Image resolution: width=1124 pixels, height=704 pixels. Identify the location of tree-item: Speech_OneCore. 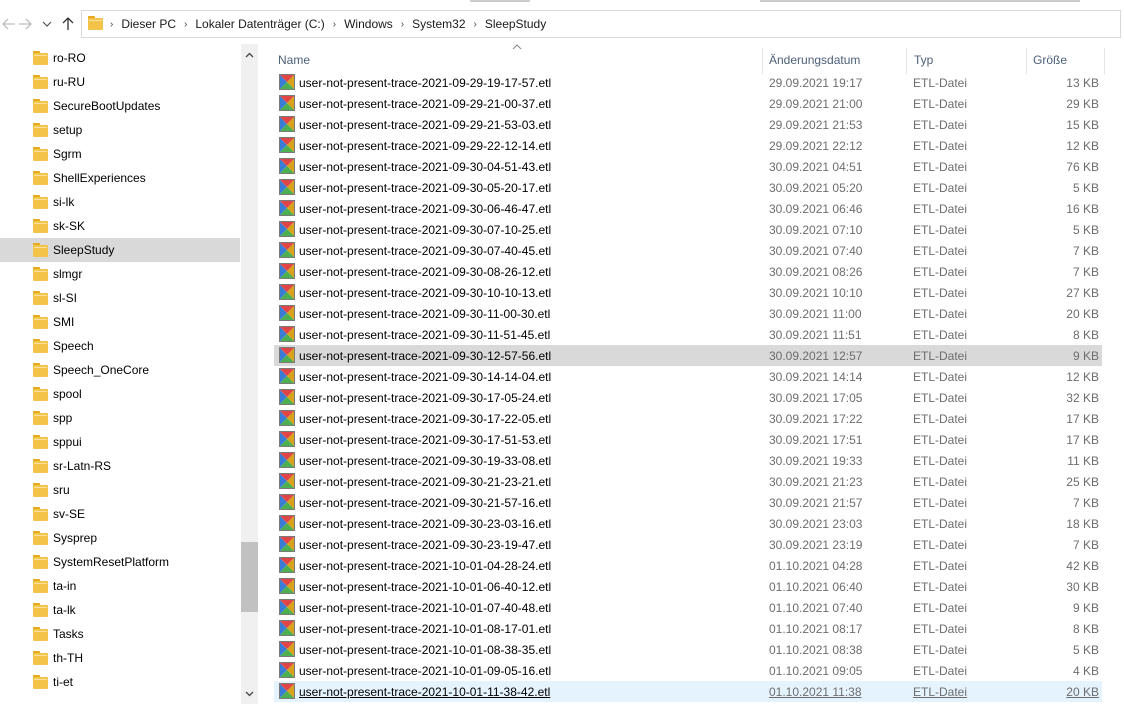
(120, 370).